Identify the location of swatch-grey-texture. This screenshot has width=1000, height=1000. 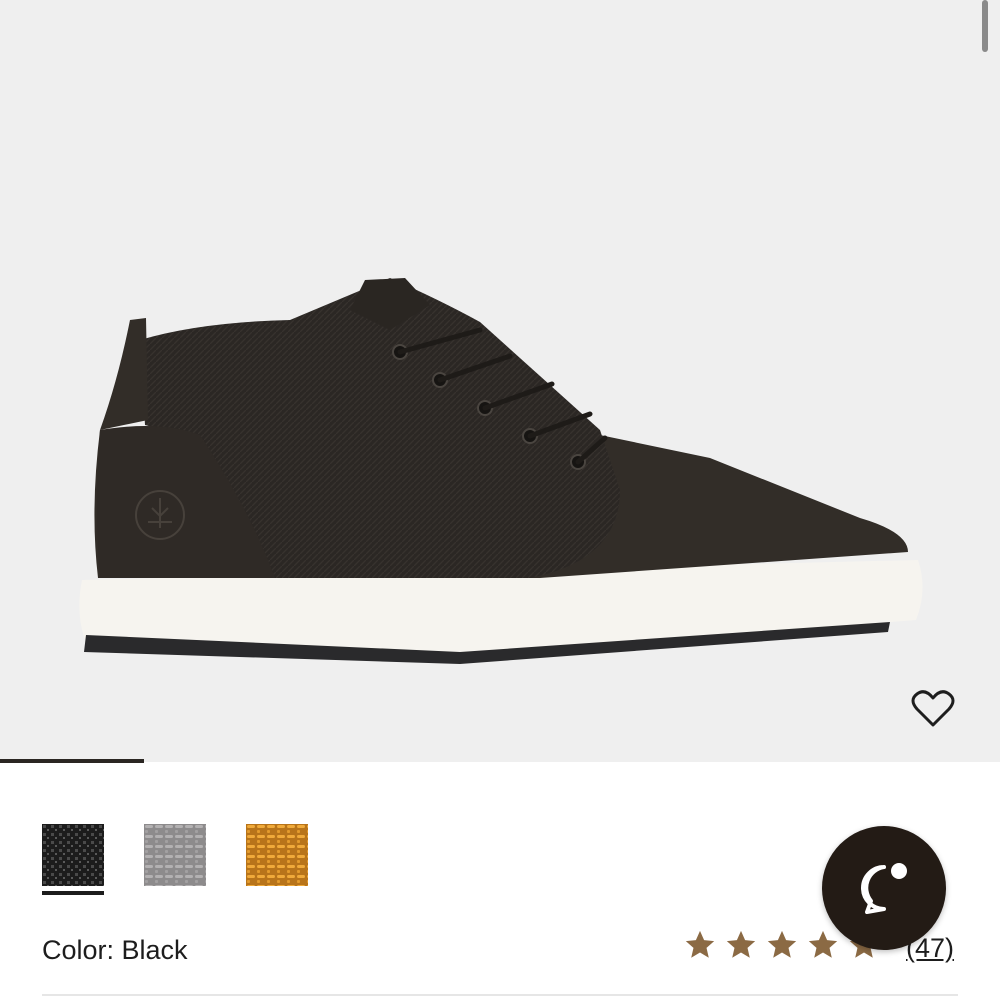
(175, 855).